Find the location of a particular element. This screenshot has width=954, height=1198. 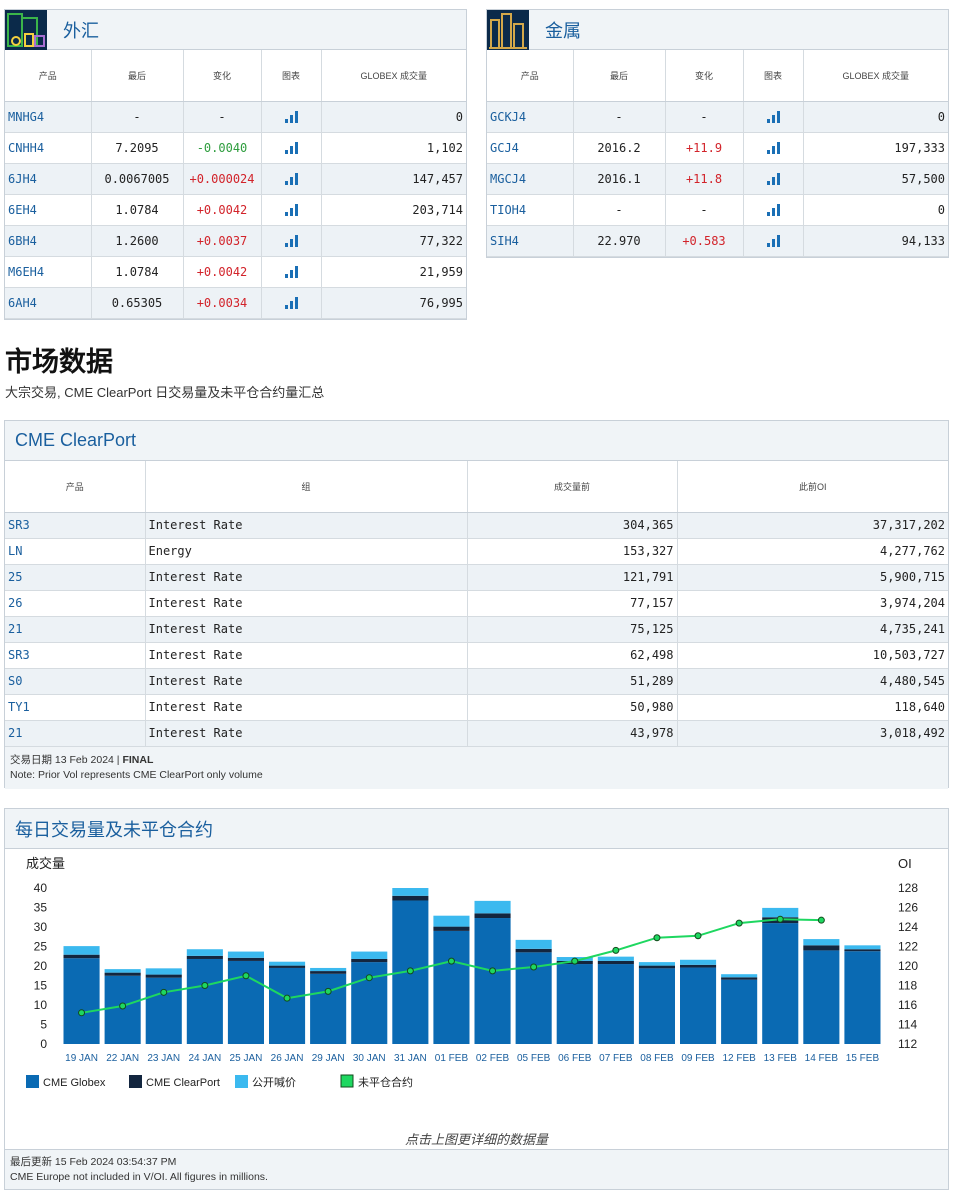

product-link: GCKJ4 is located at coordinates (530, 117).